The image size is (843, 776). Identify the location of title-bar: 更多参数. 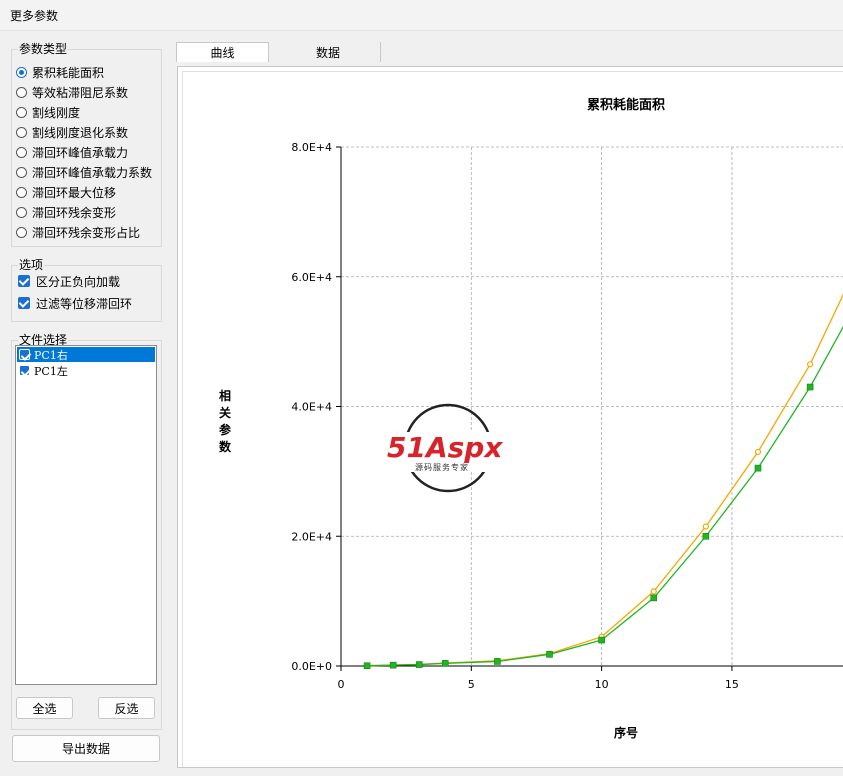
(421, 15).